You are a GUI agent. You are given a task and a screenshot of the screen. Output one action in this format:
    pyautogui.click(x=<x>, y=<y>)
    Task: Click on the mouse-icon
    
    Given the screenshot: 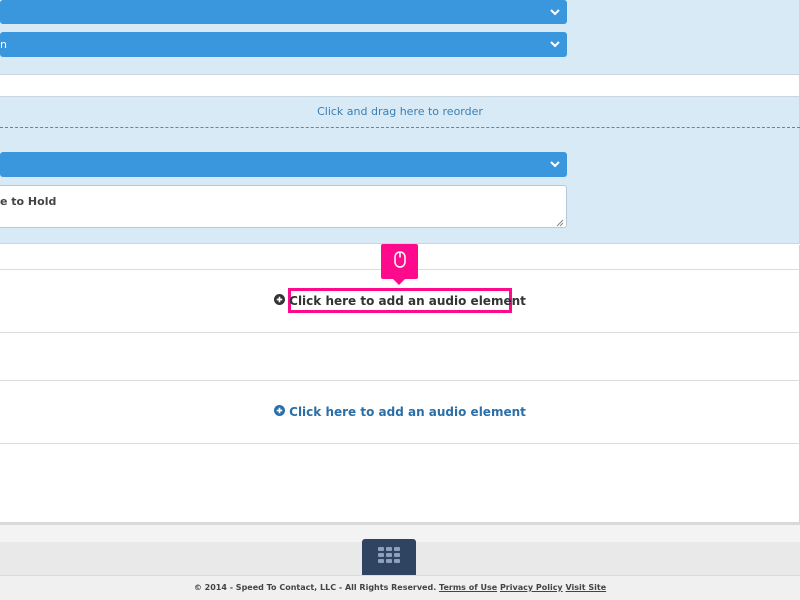 What is the action you would take?
    pyautogui.click(x=399, y=261)
    